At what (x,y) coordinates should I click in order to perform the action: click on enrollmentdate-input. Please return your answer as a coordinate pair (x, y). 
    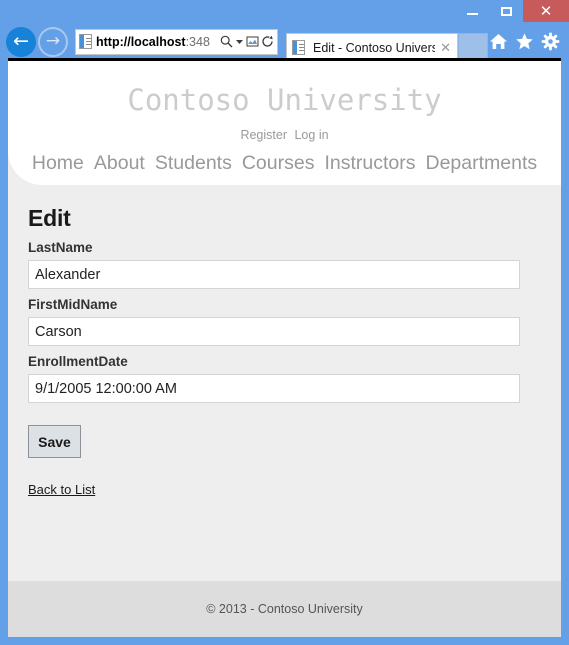
    Looking at the image, I should click on (274, 388).